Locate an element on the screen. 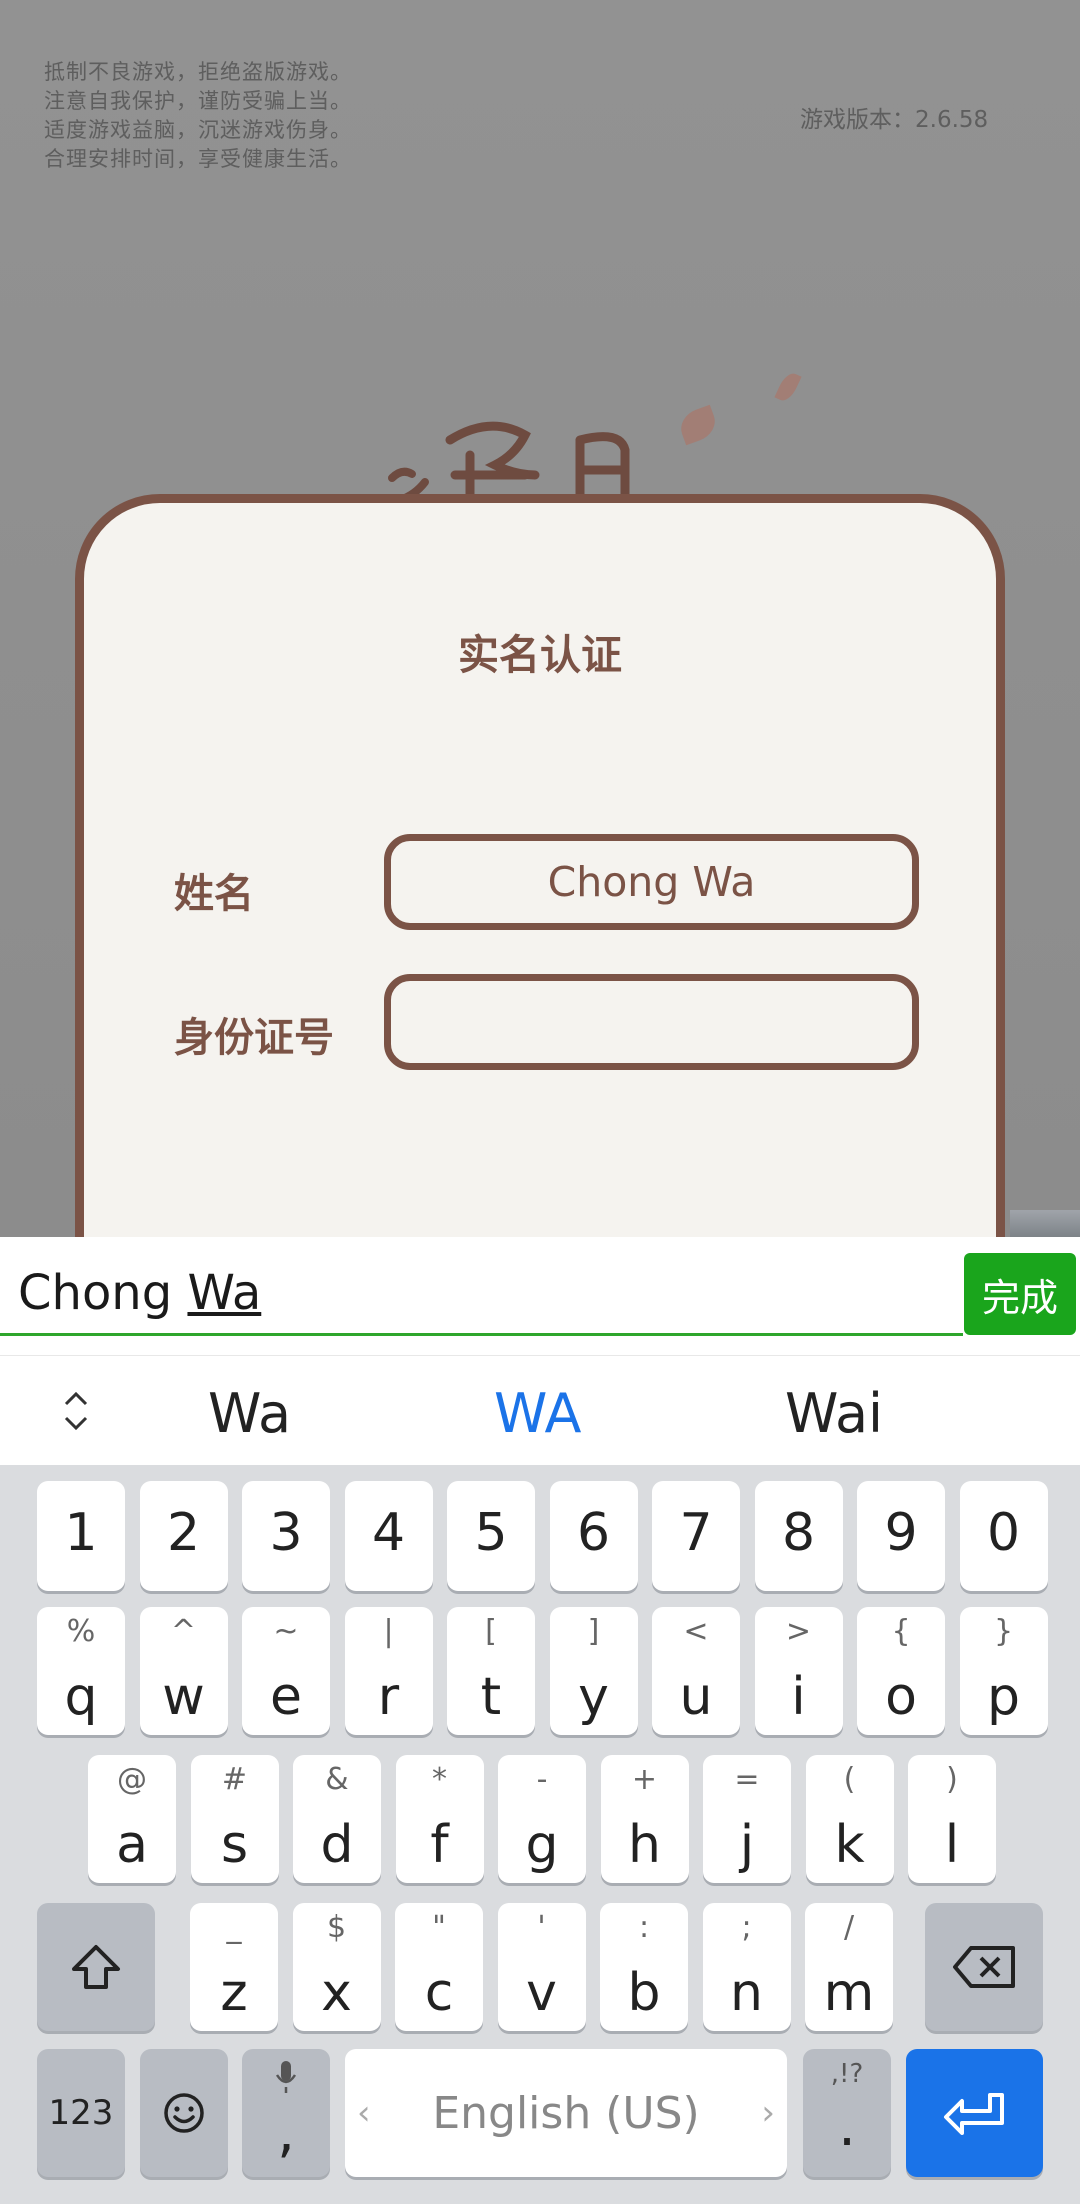  key-a: @ a is located at coordinates (132, 1819).